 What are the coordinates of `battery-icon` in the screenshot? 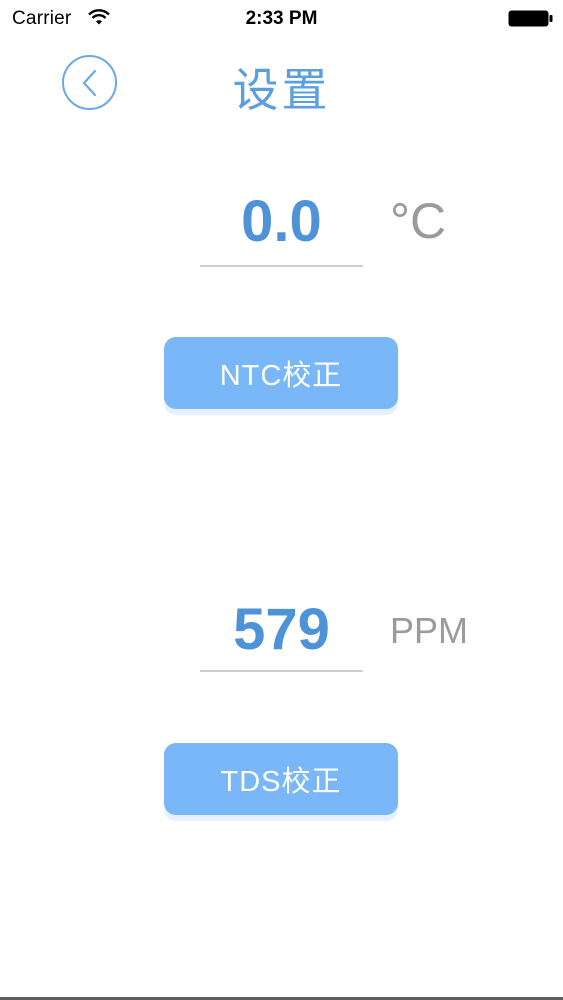 It's located at (531, 18).